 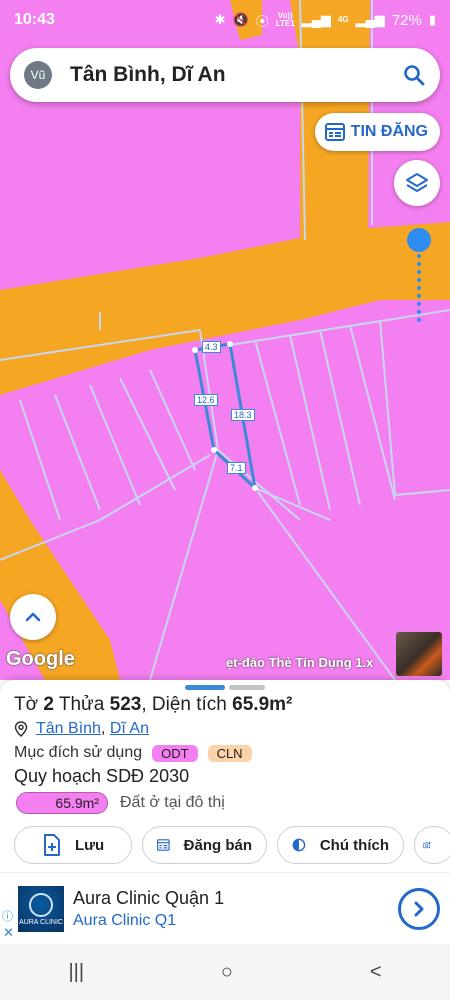 I want to click on back-icon: <, so click(x=376, y=972).